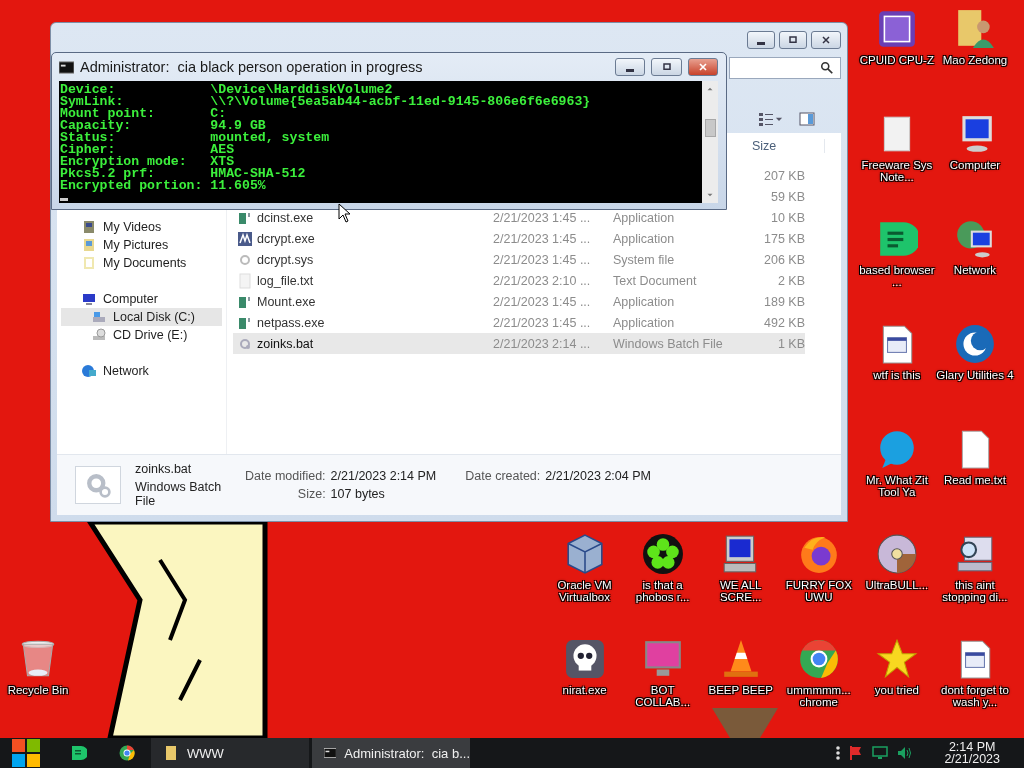 This screenshot has height=768, width=1024. What do you see at coordinates (164, 469) in the screenshot?
I see `file-name: zoinks.bat` at bounding box center [164, 469].